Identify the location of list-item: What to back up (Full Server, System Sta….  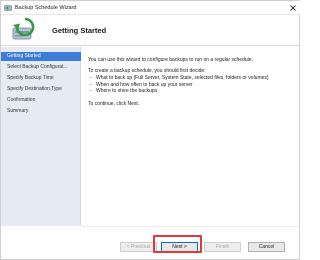
(190, 78).